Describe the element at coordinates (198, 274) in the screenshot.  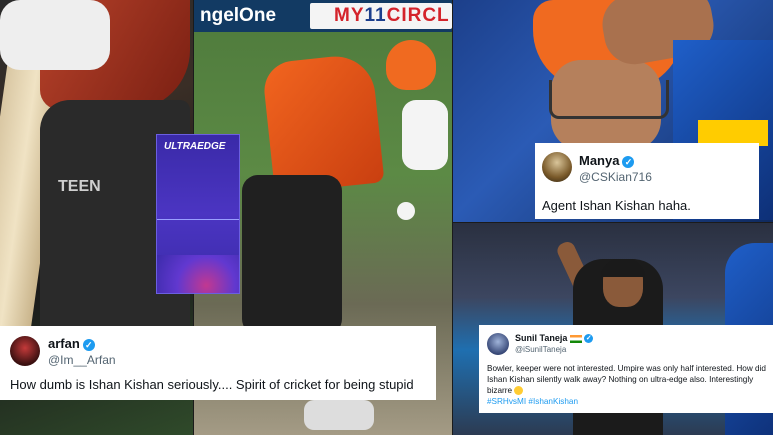
I see `ultraedge-decoration` at that location.